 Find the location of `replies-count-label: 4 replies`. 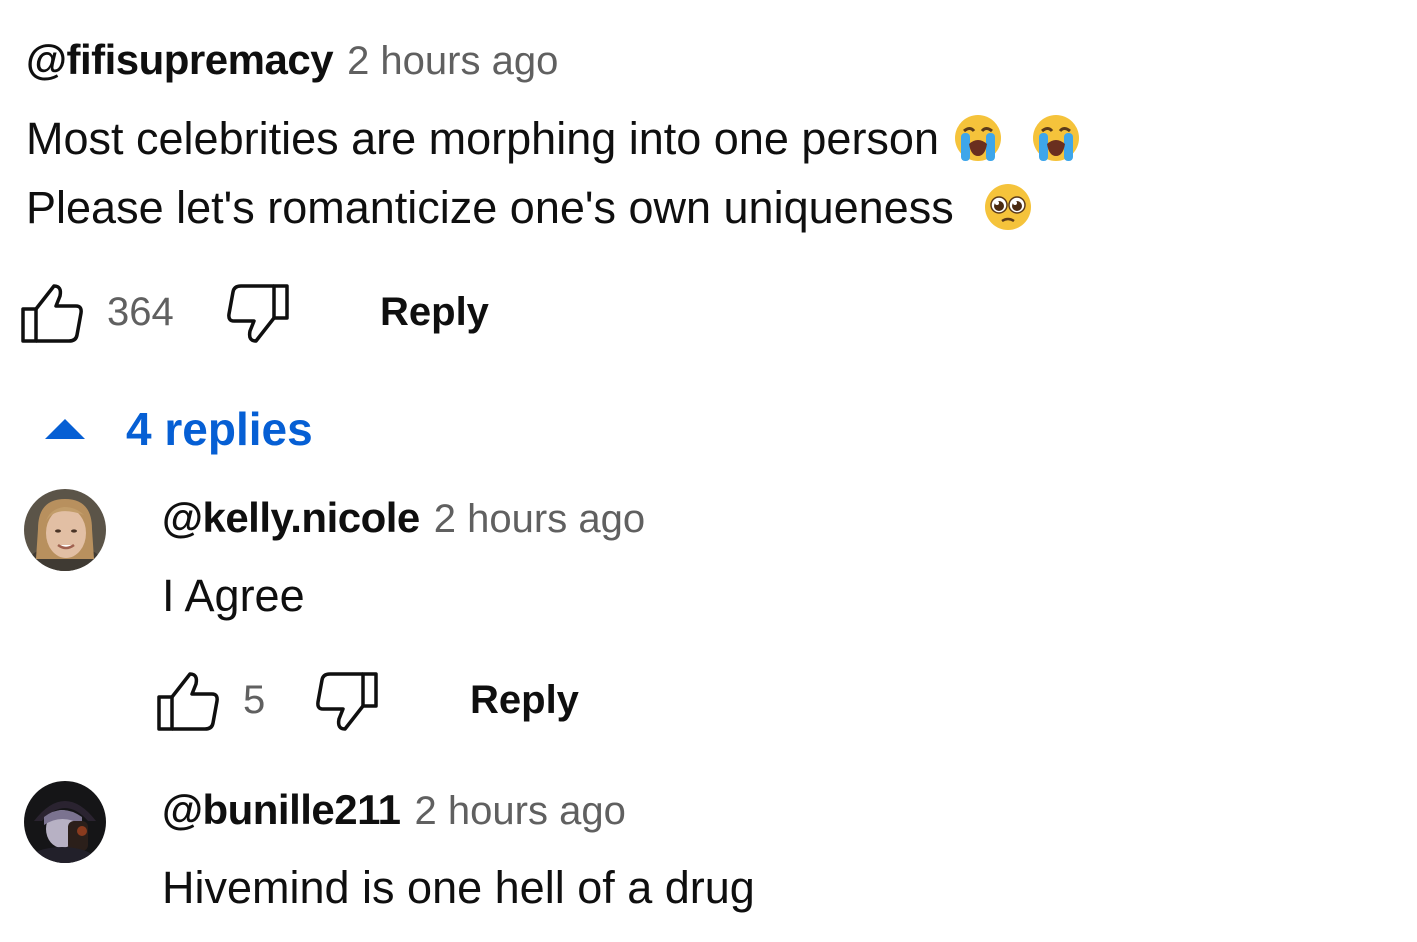

replies-count-label: 4 replies is located at coordinates (219, 429).